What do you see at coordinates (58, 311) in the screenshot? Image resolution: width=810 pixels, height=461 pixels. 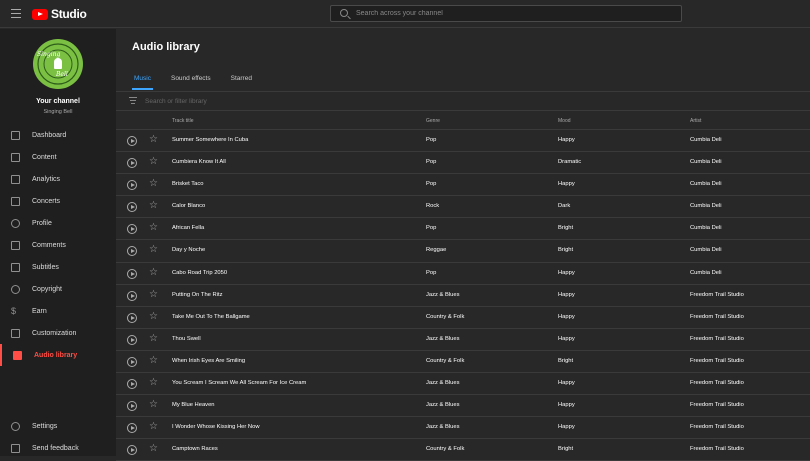 I see `sidebar-item-earn: $ Earn` at bounding box center [58, 311].